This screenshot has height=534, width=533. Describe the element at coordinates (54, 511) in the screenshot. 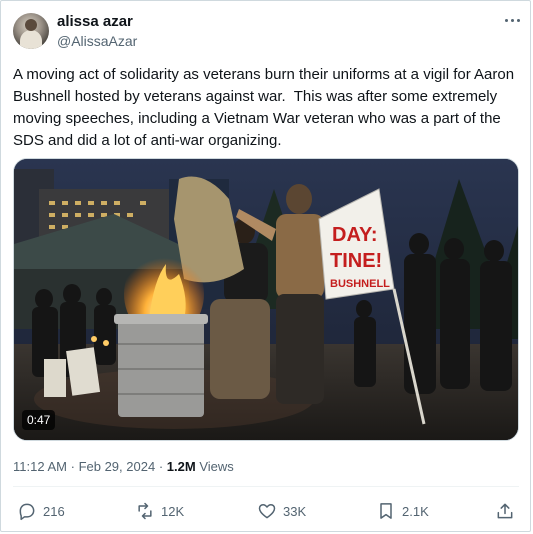

I see `reply-count: 216` at that location.